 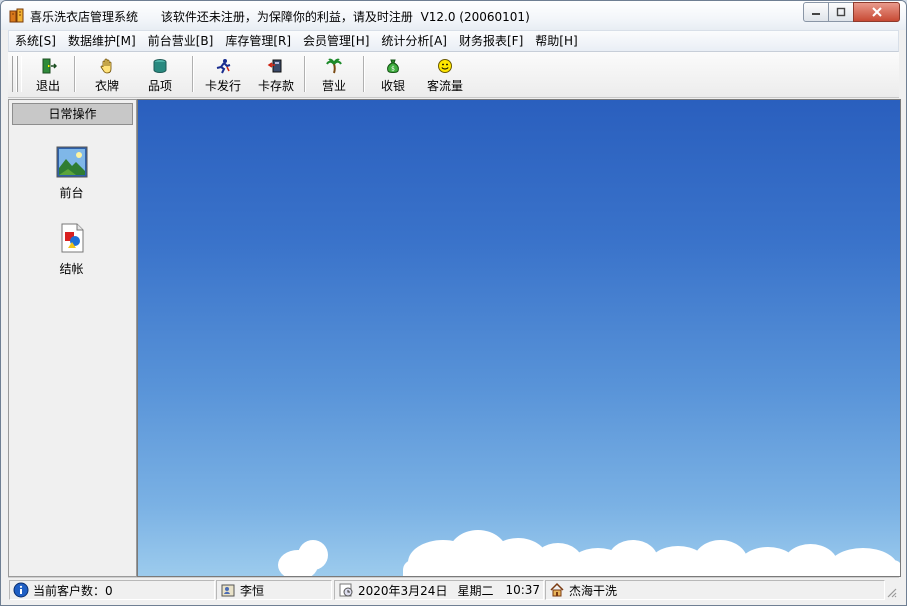 I want to click on menu-statistics: 统计分析[A], so click(x=414, y=41).